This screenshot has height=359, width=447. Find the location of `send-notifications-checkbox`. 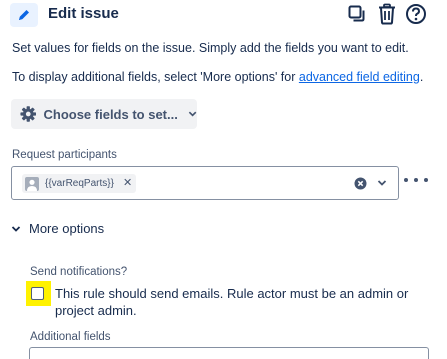

send-notifications-checkbox is located at coordinates (37, 293).